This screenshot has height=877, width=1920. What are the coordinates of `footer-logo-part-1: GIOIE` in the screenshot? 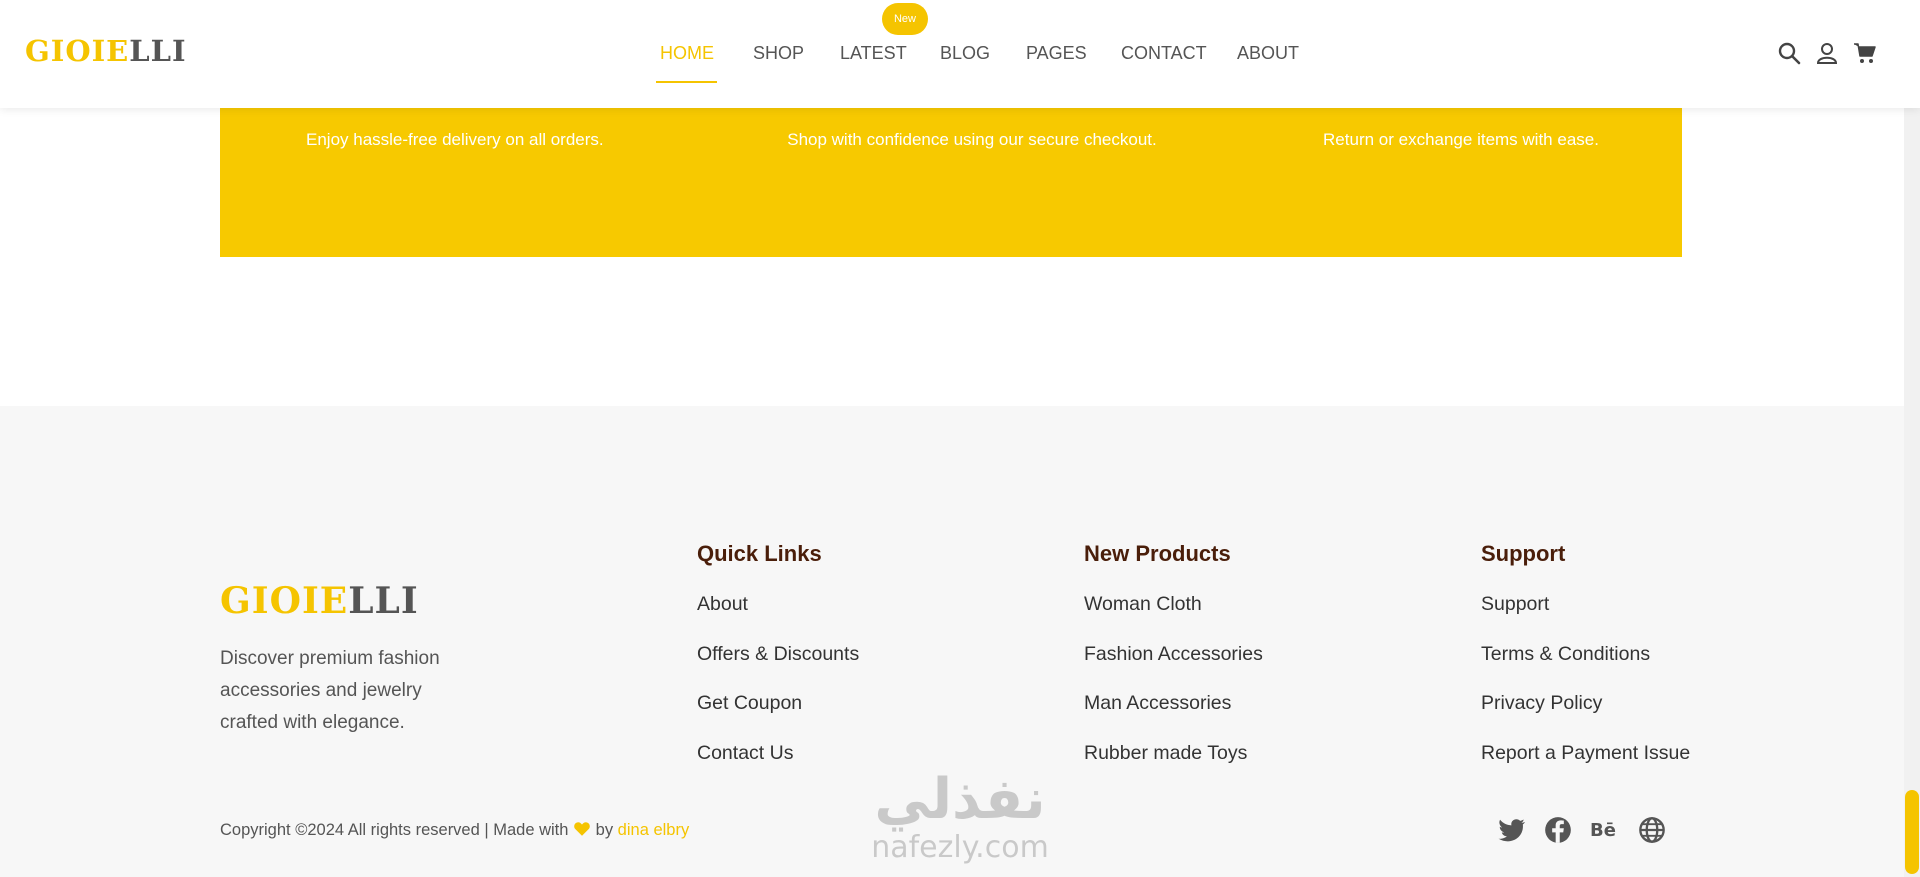 It's located at (284, 601).